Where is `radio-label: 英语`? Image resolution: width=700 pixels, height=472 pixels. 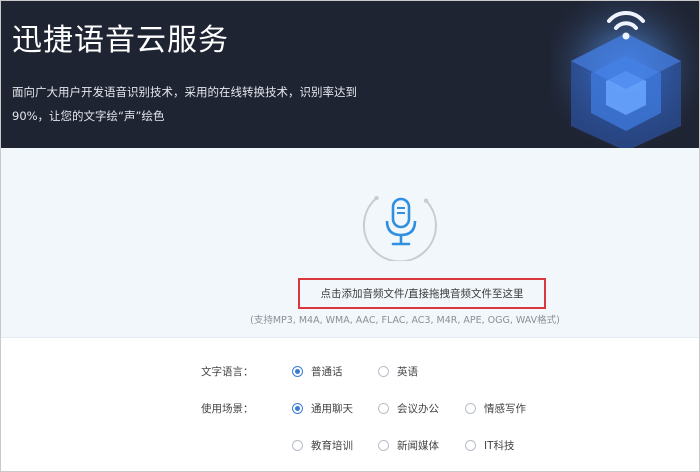
radio-label: 英语 is located at coordinates (407, 372).